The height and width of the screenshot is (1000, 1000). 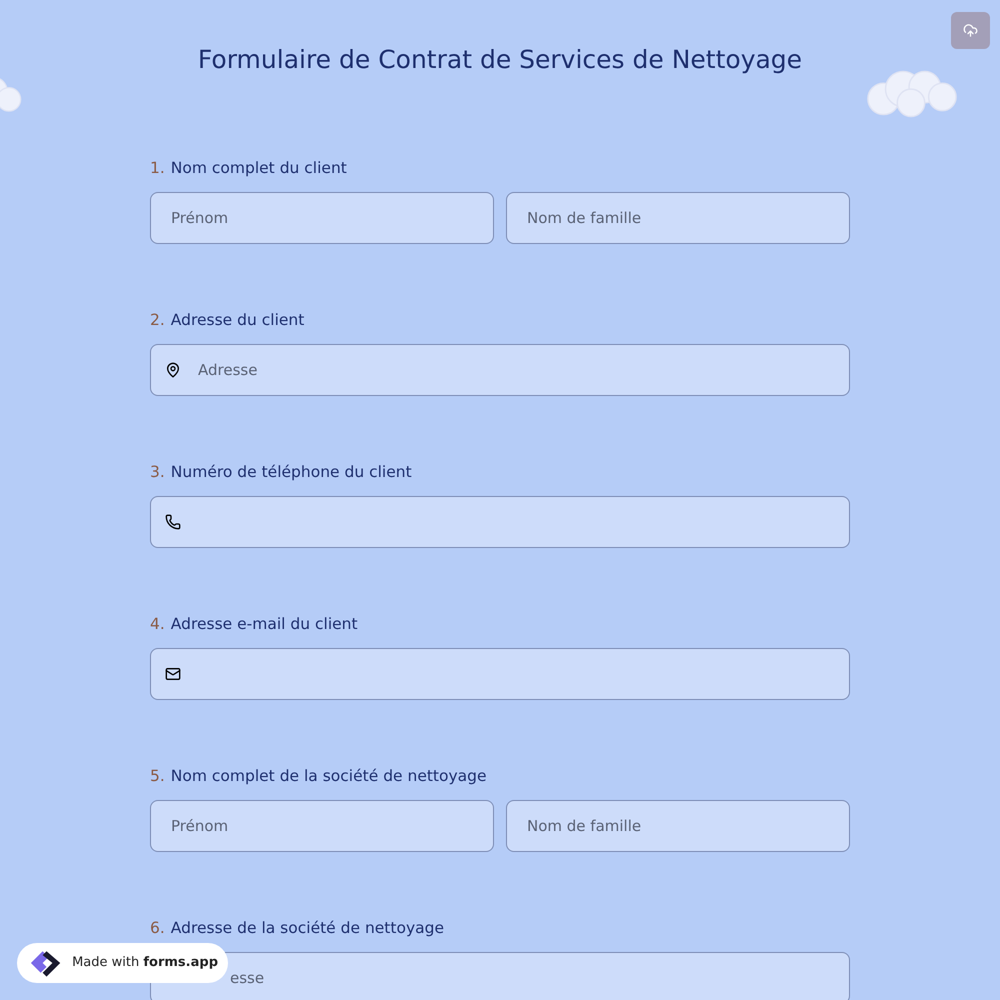 I want to click on upload-icon, so click(x=970, y=30).